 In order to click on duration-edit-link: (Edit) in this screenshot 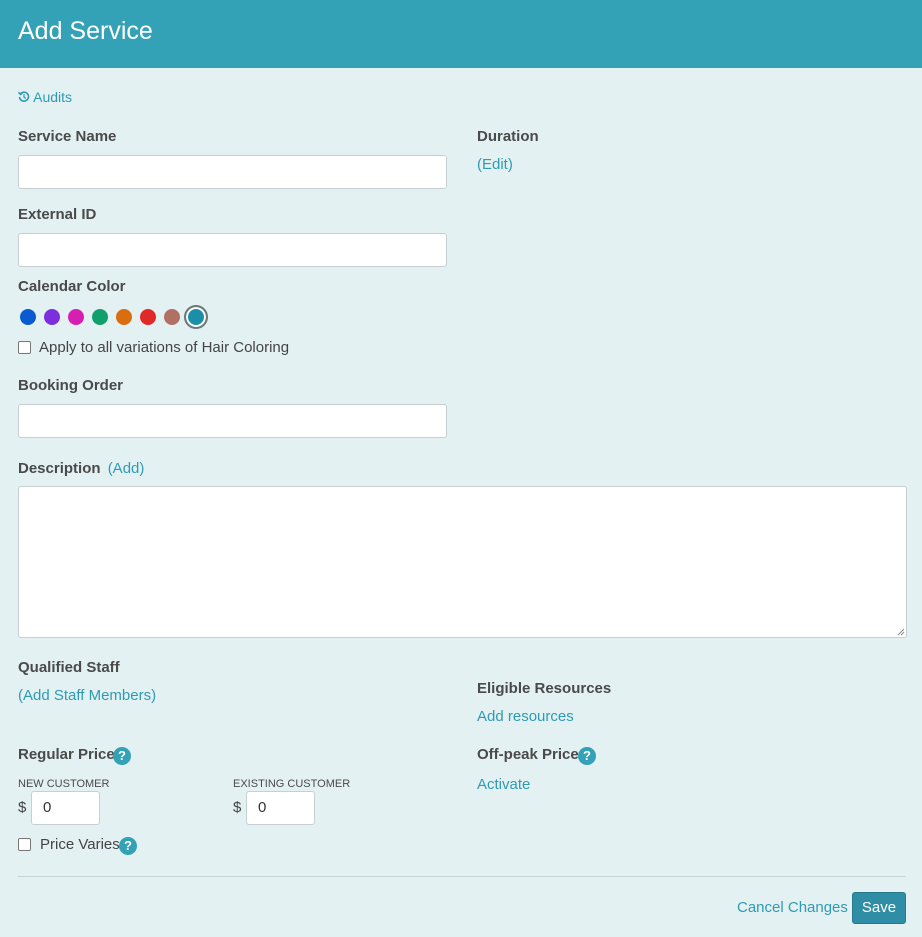, I will do `click(495, 164)`.